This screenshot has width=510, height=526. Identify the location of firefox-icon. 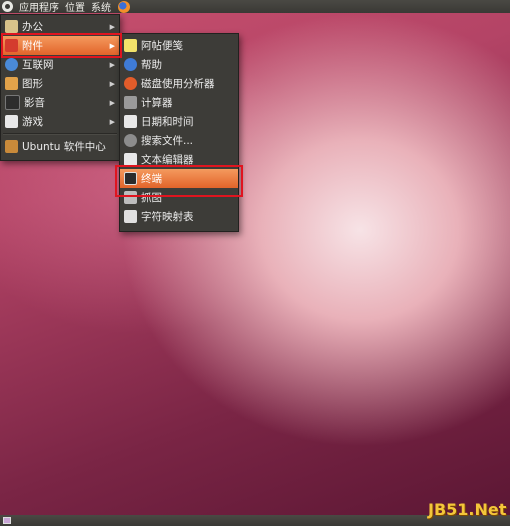
(124, 6).